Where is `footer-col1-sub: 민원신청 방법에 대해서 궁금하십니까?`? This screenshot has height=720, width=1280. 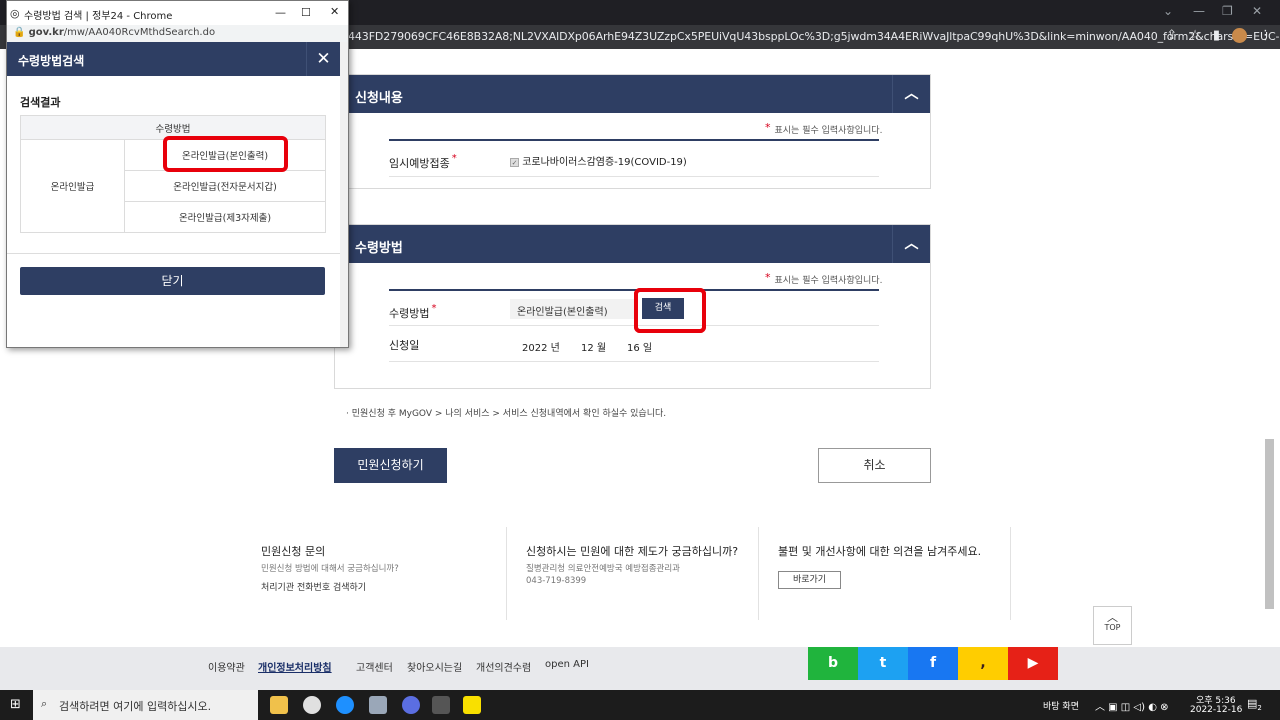
footer-col1-sub: 민원신청 방법에 대해서 궁금하십니까? is located at coordinates (330, 569).